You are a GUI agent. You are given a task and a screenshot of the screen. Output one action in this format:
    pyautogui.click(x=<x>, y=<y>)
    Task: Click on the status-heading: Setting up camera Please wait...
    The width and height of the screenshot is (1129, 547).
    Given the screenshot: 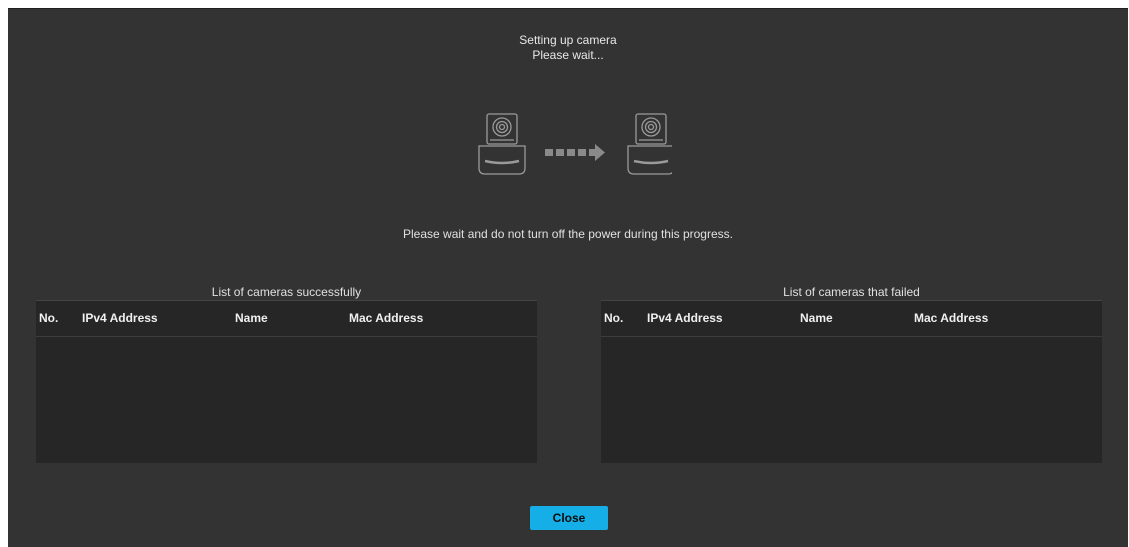 What is the action you would take?
    pyautogui.click(x=568, y=48)
    